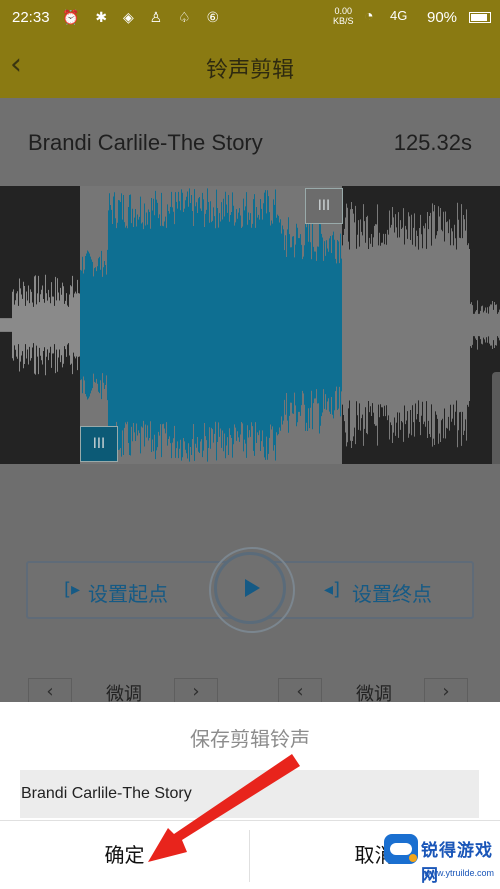 Image resolution: width=500 pixels, height=889 pixels. Describe the element at coordinates (31, 17) in the screenshot. I see `status-time: 22:33` at that location.